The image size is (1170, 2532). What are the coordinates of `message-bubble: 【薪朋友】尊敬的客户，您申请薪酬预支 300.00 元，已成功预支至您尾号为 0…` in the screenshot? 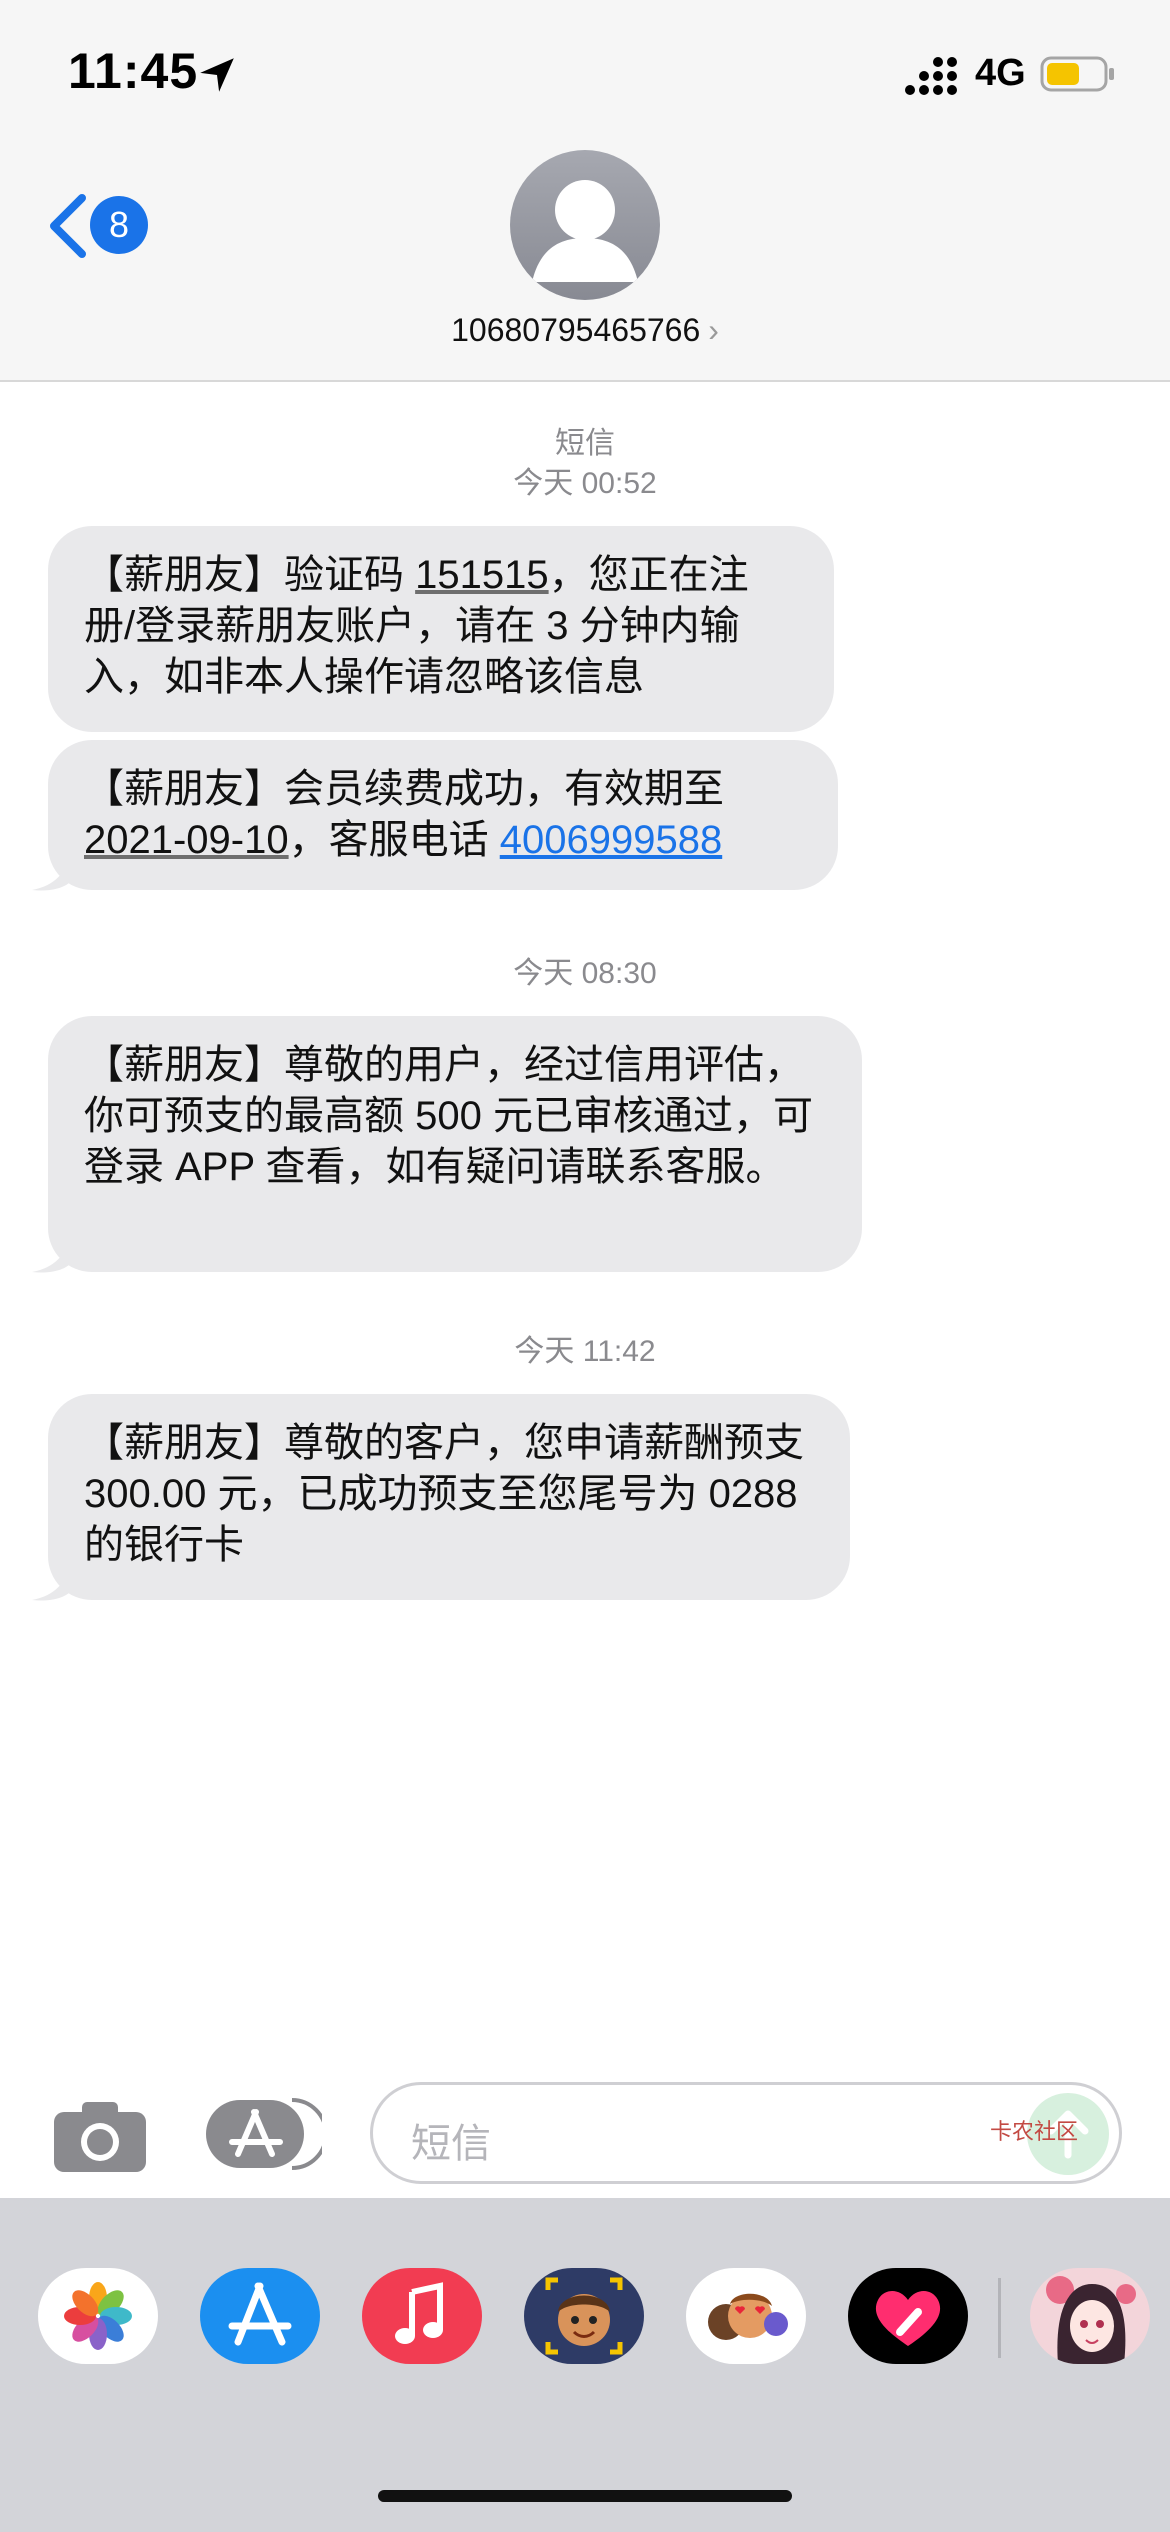 It's located at (449, 1497).